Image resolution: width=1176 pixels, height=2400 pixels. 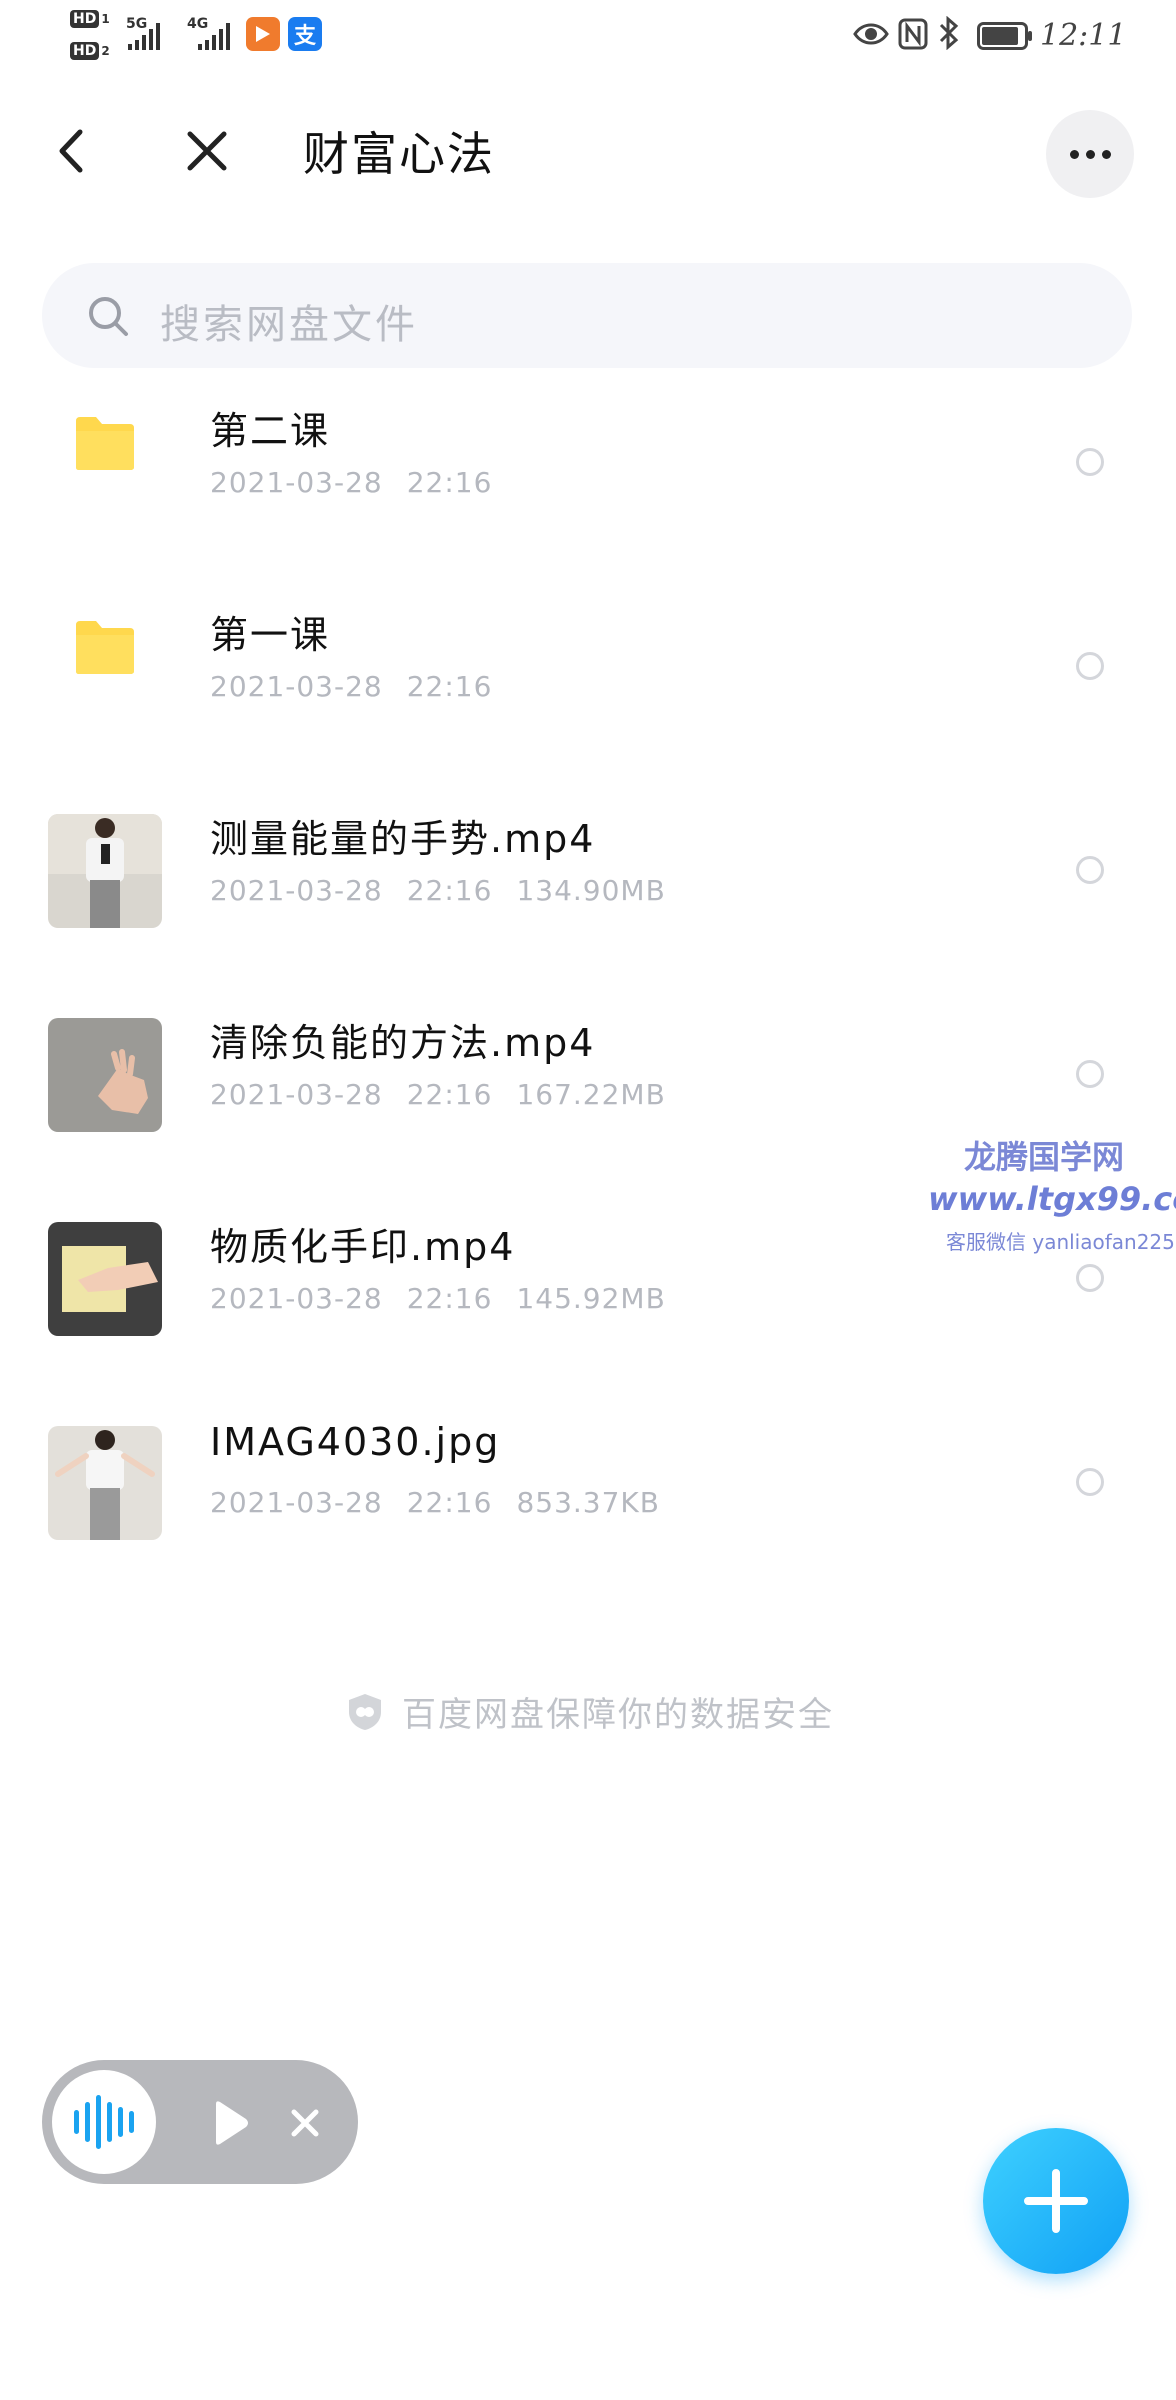 What do you see at coordinates (1060, 1242) in the screenshot?
I see `watermark-contact: 客服微信 yanliaofan225` at bounding box center [1060, 1242].